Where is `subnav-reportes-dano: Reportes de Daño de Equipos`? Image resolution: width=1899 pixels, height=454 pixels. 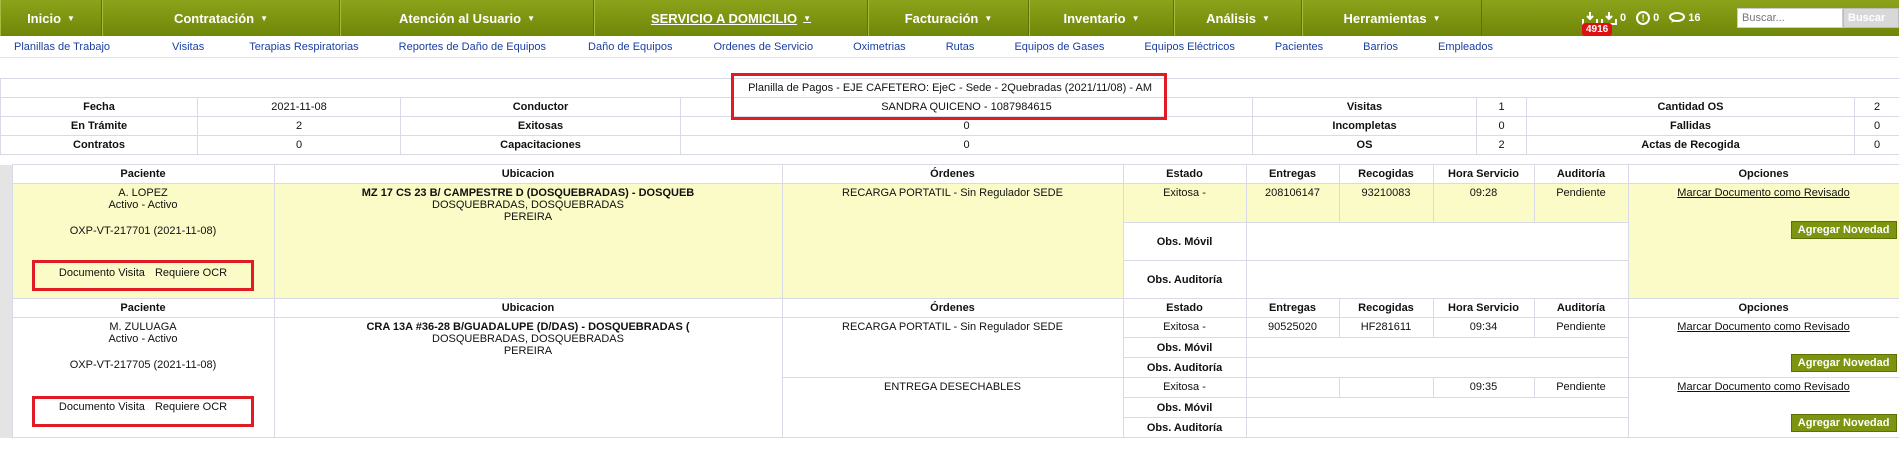 subnav-reportes-dano: Reportes de Daño de Equipos is located at coordinates (472, 47).